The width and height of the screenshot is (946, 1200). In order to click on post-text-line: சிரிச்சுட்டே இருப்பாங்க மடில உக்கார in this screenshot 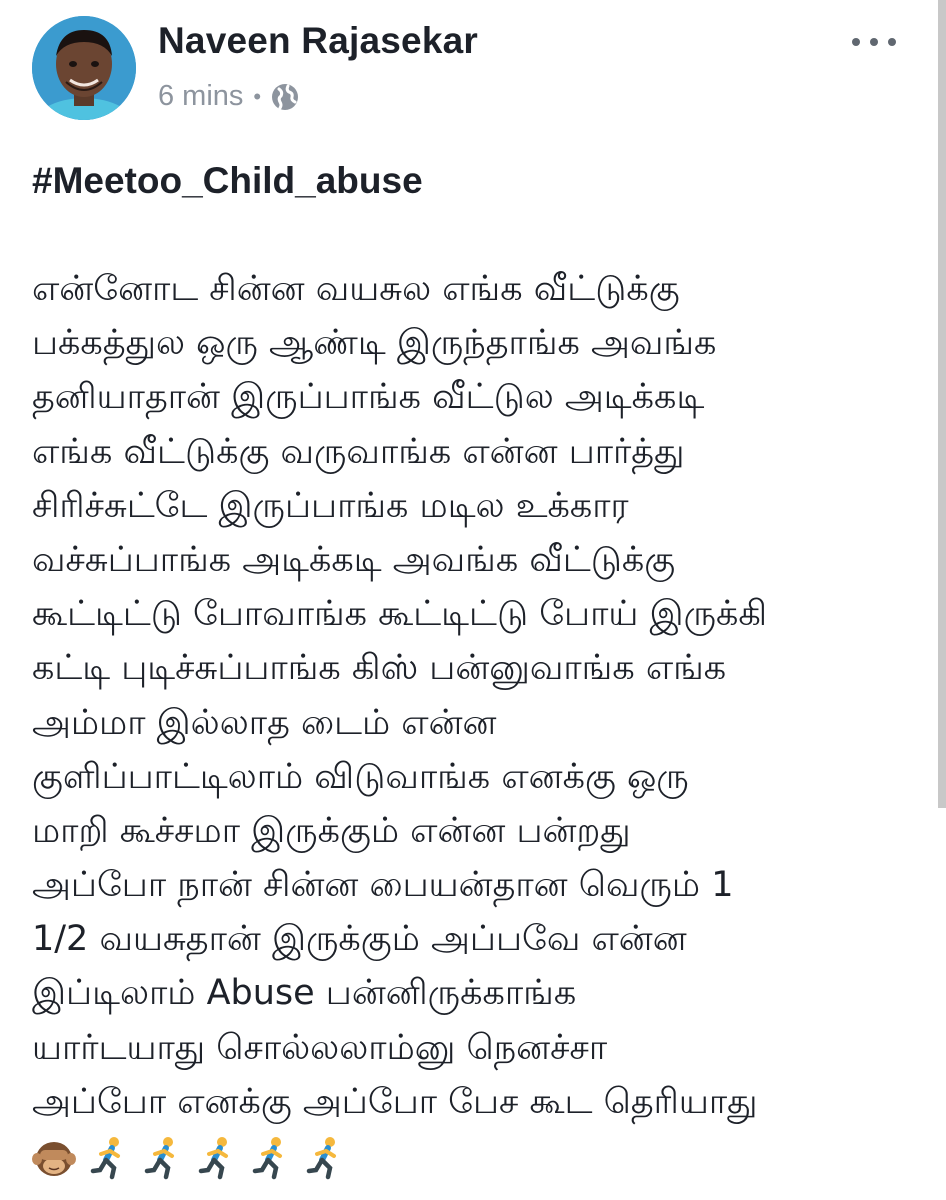, I will do `click(330, 505)`.